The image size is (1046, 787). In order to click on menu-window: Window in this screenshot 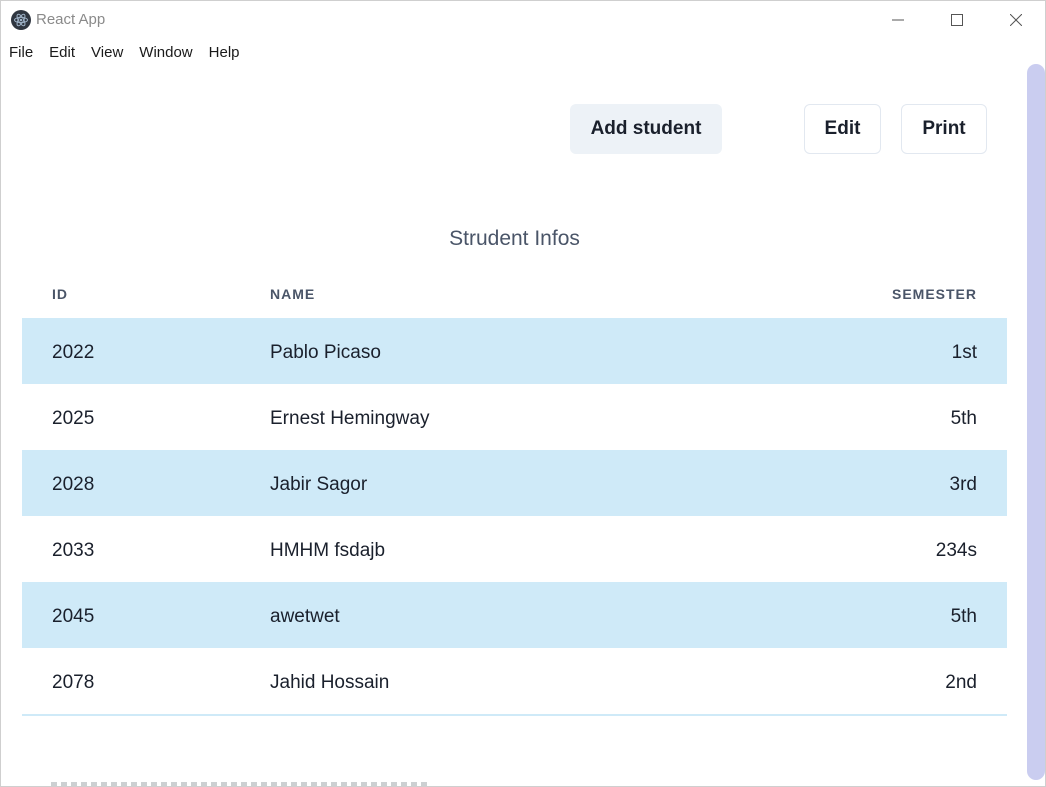, I will do `click(165, 52)`.